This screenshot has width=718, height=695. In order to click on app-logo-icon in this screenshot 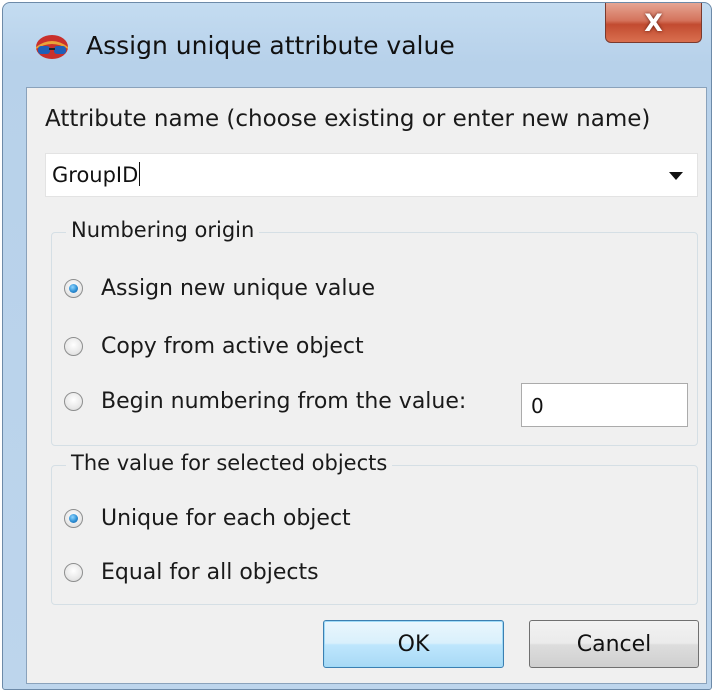, I will do `click(52, 47)`.